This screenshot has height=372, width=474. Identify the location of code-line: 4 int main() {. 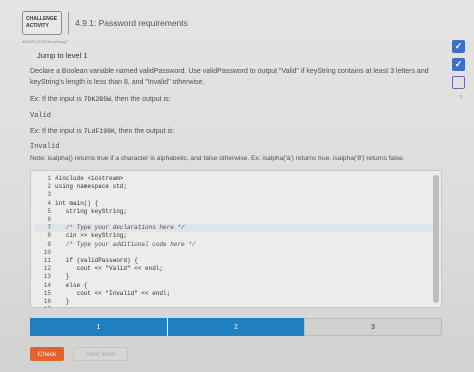
(66, 204).